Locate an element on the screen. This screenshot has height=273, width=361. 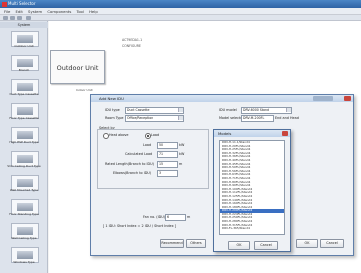
radio-load-label: Load is located at coordinates (155, 135).